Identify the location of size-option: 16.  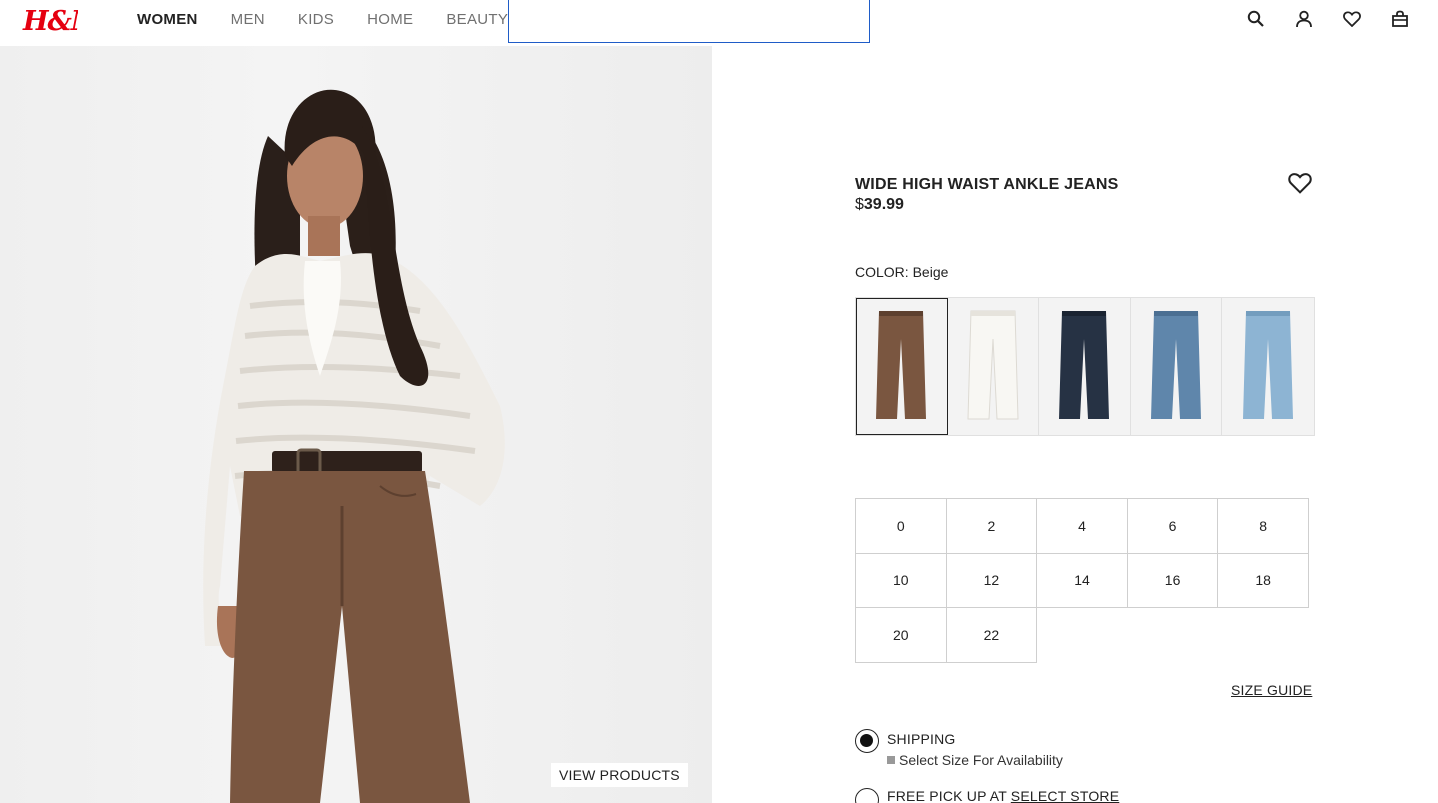
(1172, 580).